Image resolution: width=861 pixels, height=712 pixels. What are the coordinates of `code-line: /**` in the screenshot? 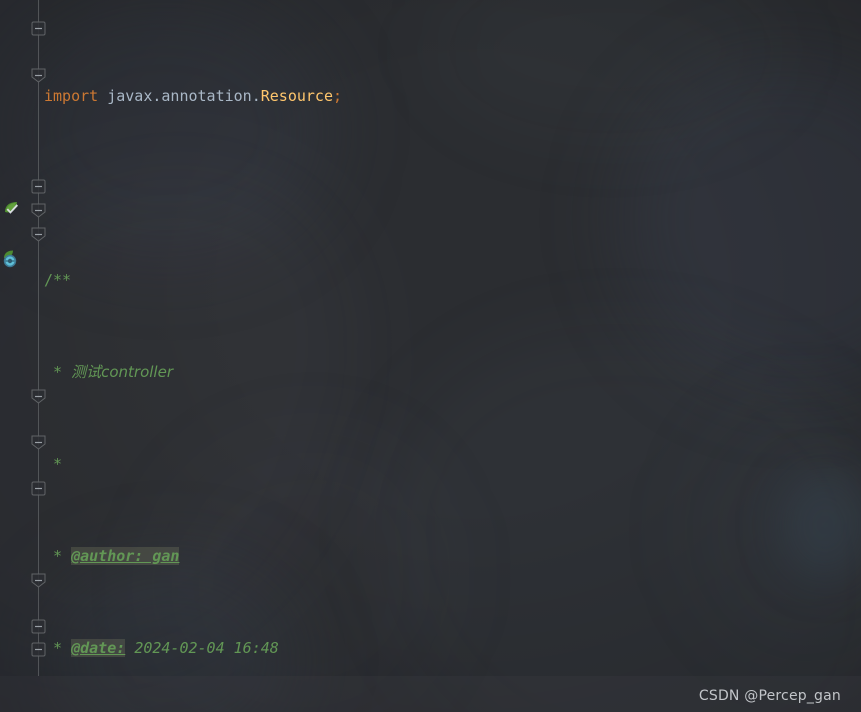 It's located at (450, 280).